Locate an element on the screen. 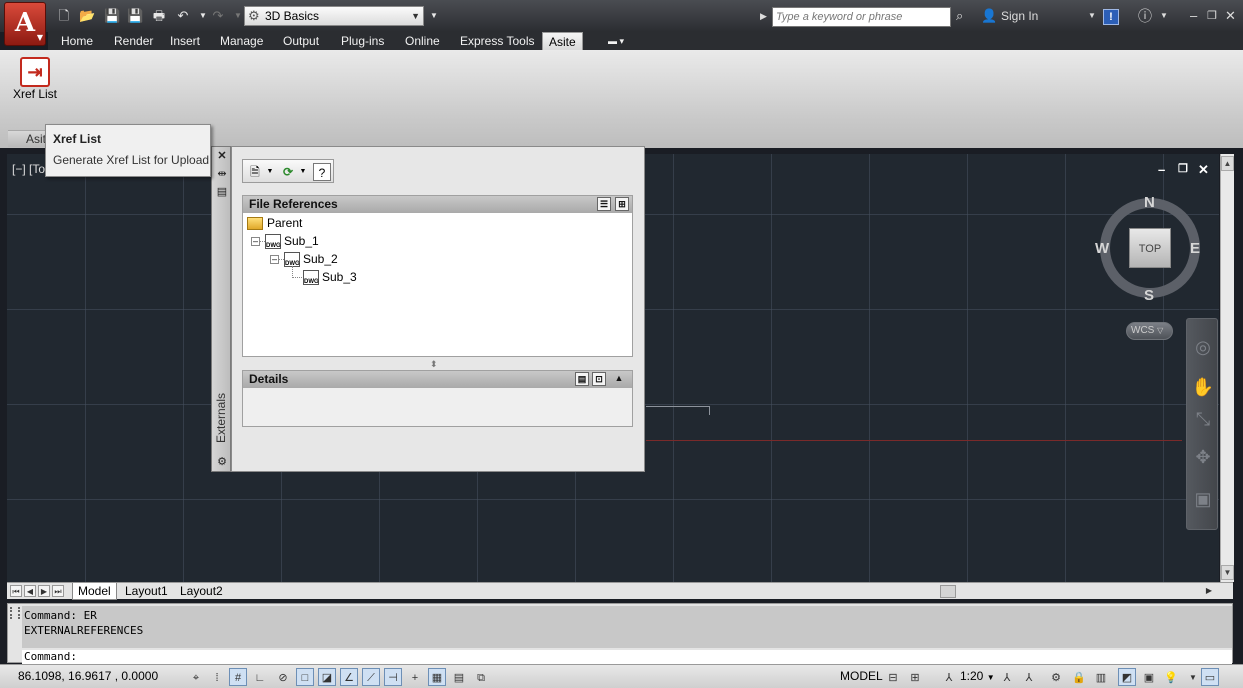 Image resolution: width=1243 pixels, height=688 pixels. transparency-icon: ▦ is located at coordinates (437, 677).